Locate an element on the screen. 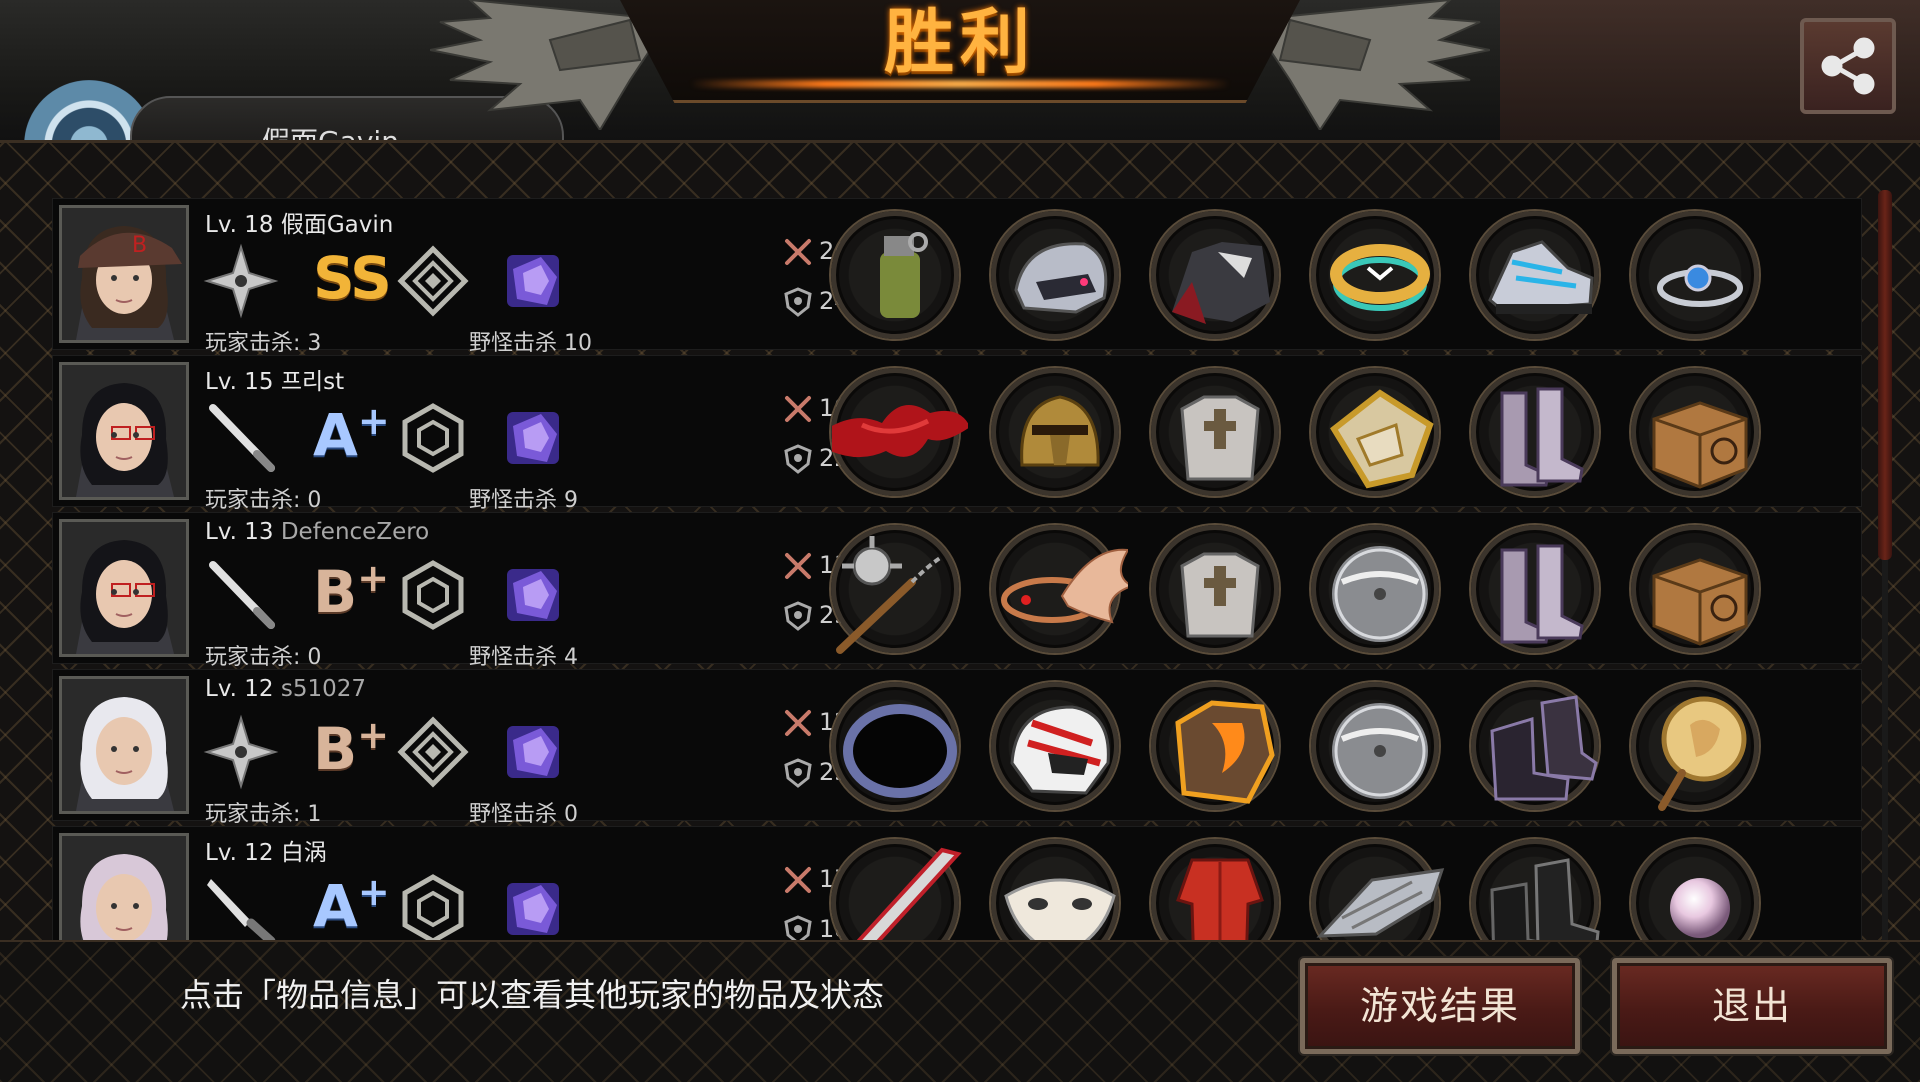  monster-kills-value: 10 is located at coordinates (578, 343).